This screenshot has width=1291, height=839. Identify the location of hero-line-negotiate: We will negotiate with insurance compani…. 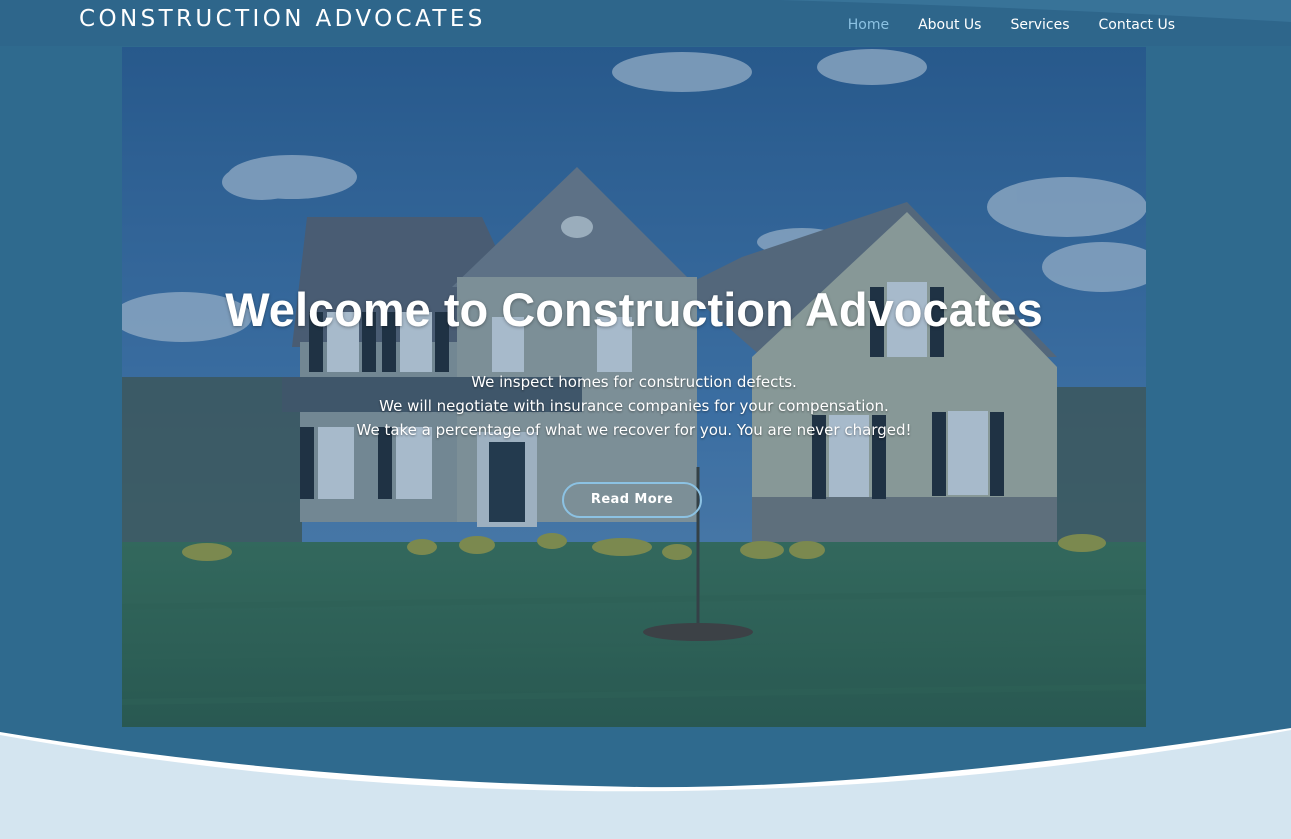
(634, 406).